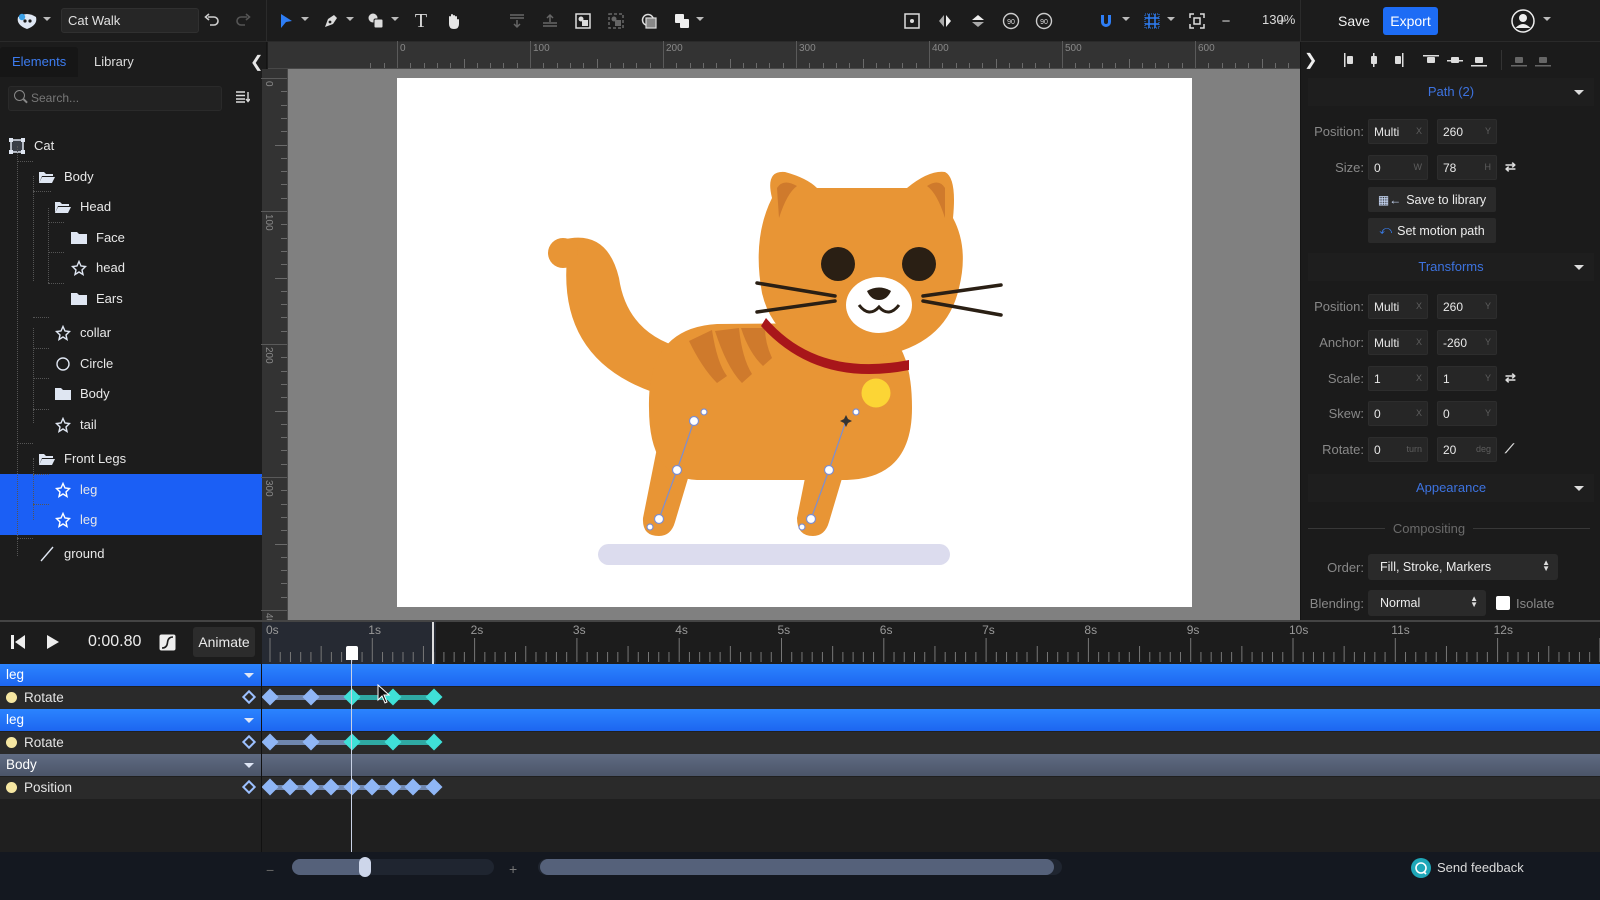  What do you see at coordinates (286, 21) in the screenshot?
I see `pointer-icon` at bounding box center [286, 21].